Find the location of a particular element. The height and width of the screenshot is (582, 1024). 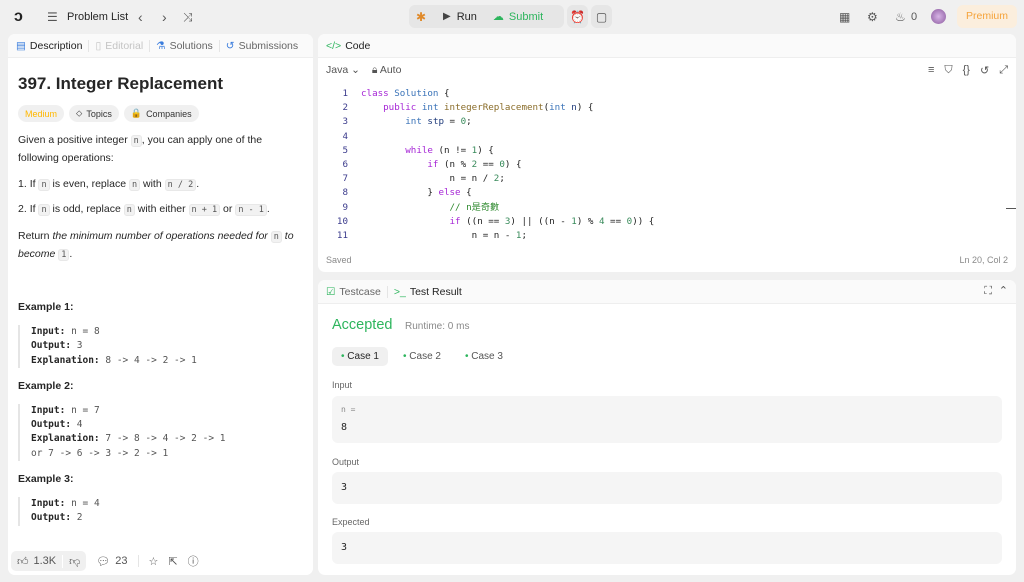

expand-icon: ⤢ is located at coordinates (1003, 70).